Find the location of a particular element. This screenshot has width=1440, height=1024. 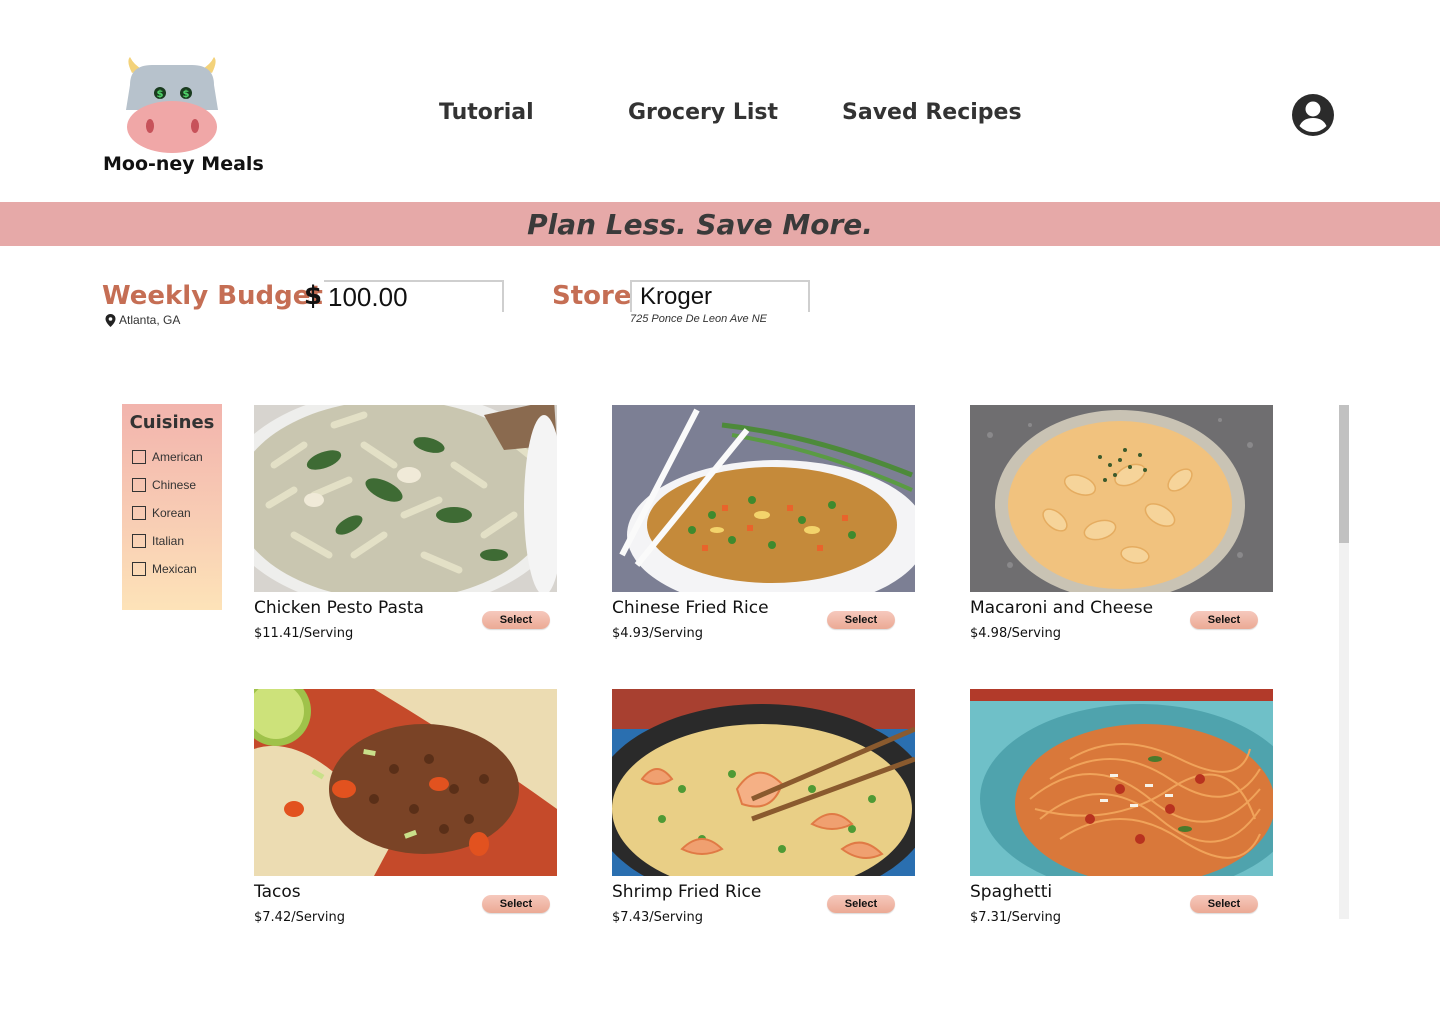

recipe-card: Macaroni and Cheese $4.98/Serving Select is located at coordinates (1121, 523).